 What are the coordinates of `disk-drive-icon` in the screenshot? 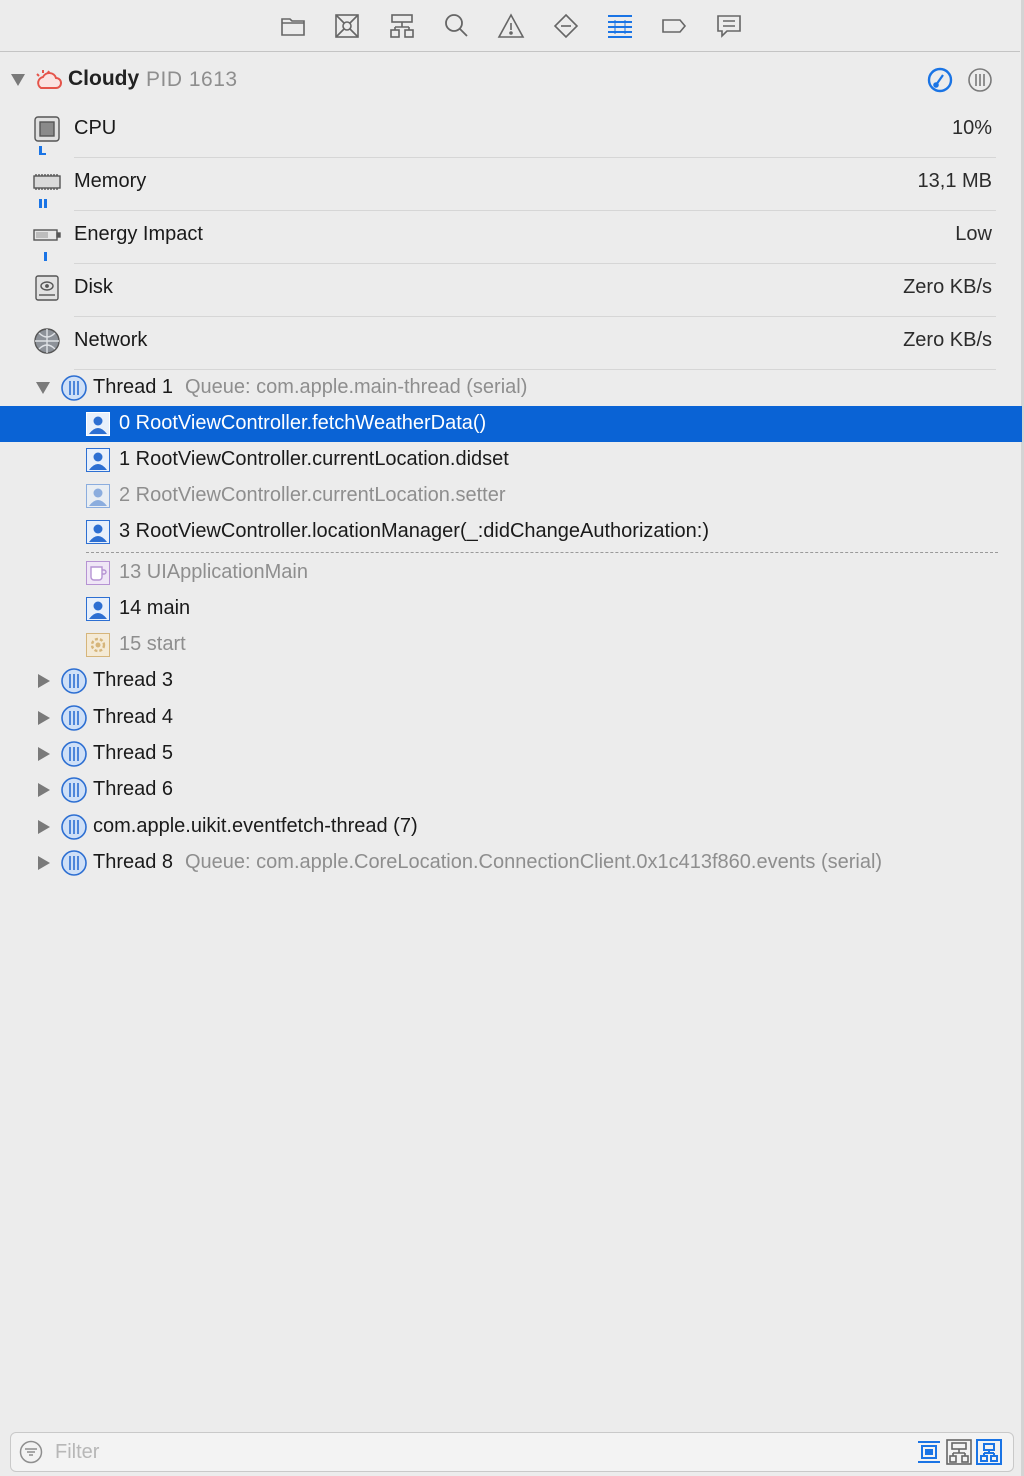 It's located at (47, 288).